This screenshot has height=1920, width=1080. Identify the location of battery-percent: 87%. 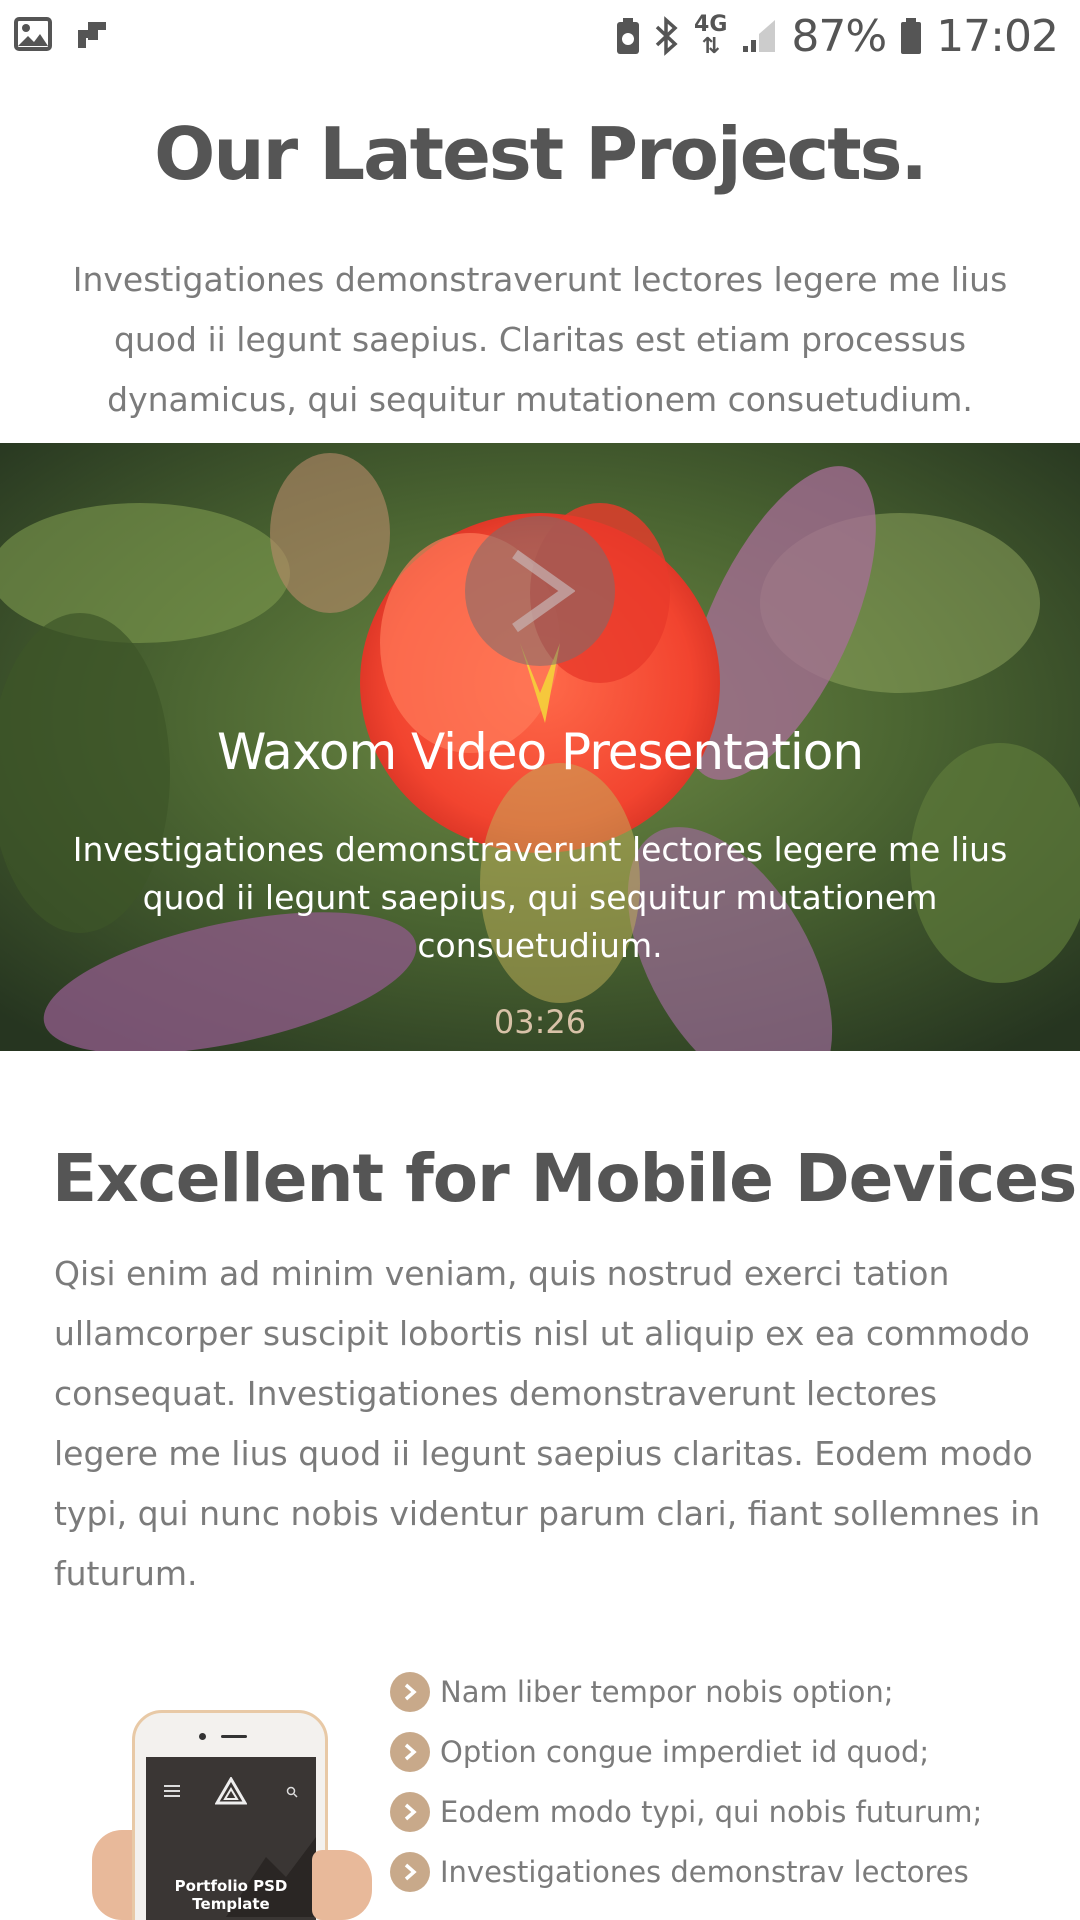
(839, 36).